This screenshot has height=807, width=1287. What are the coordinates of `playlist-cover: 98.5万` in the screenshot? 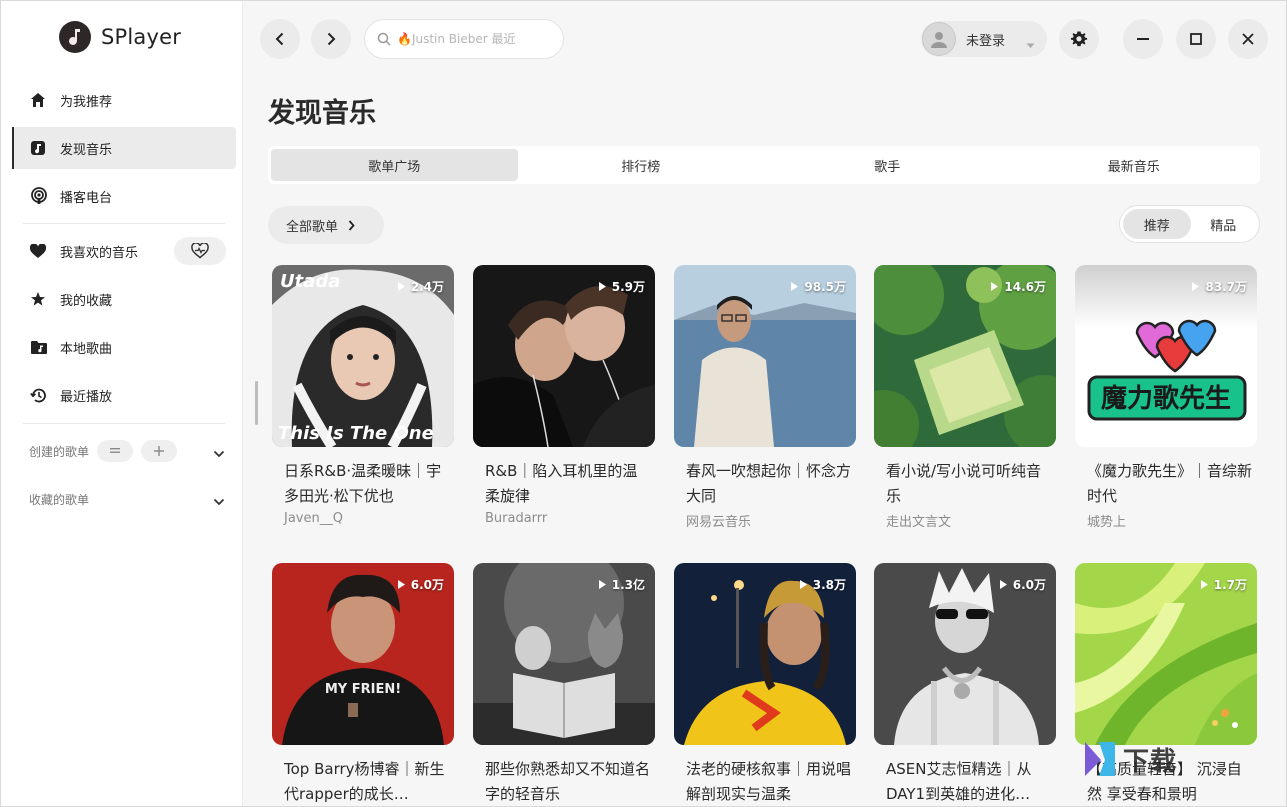 It's located at (765, 356).